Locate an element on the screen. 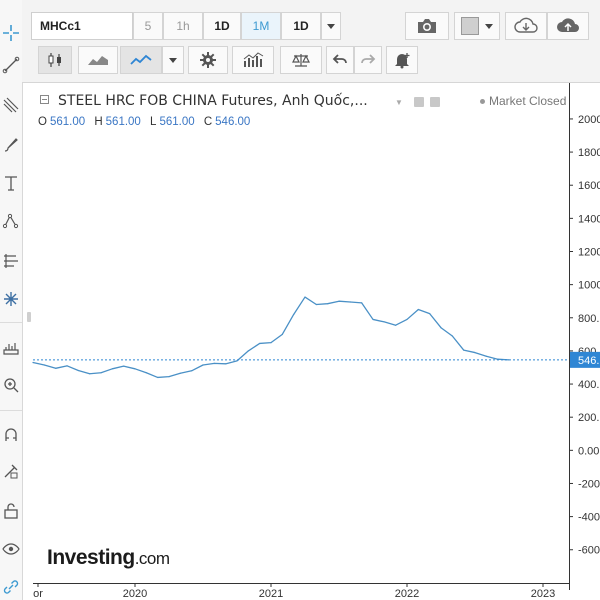 The height and width of the screenshot is (600, 600). redo-button is located at coordinates (368, 60).